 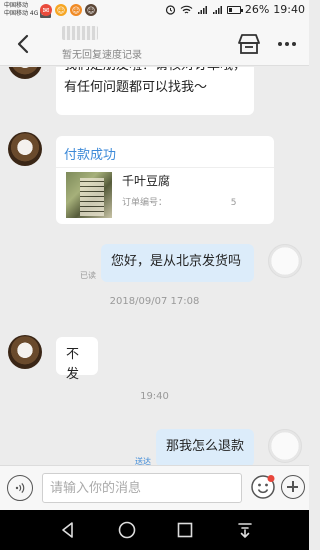 What do you see at coordinates (21, 13) in the screenshot?
I see `carrier-2: 中国移动 4G` at bounding box center [21, 13].